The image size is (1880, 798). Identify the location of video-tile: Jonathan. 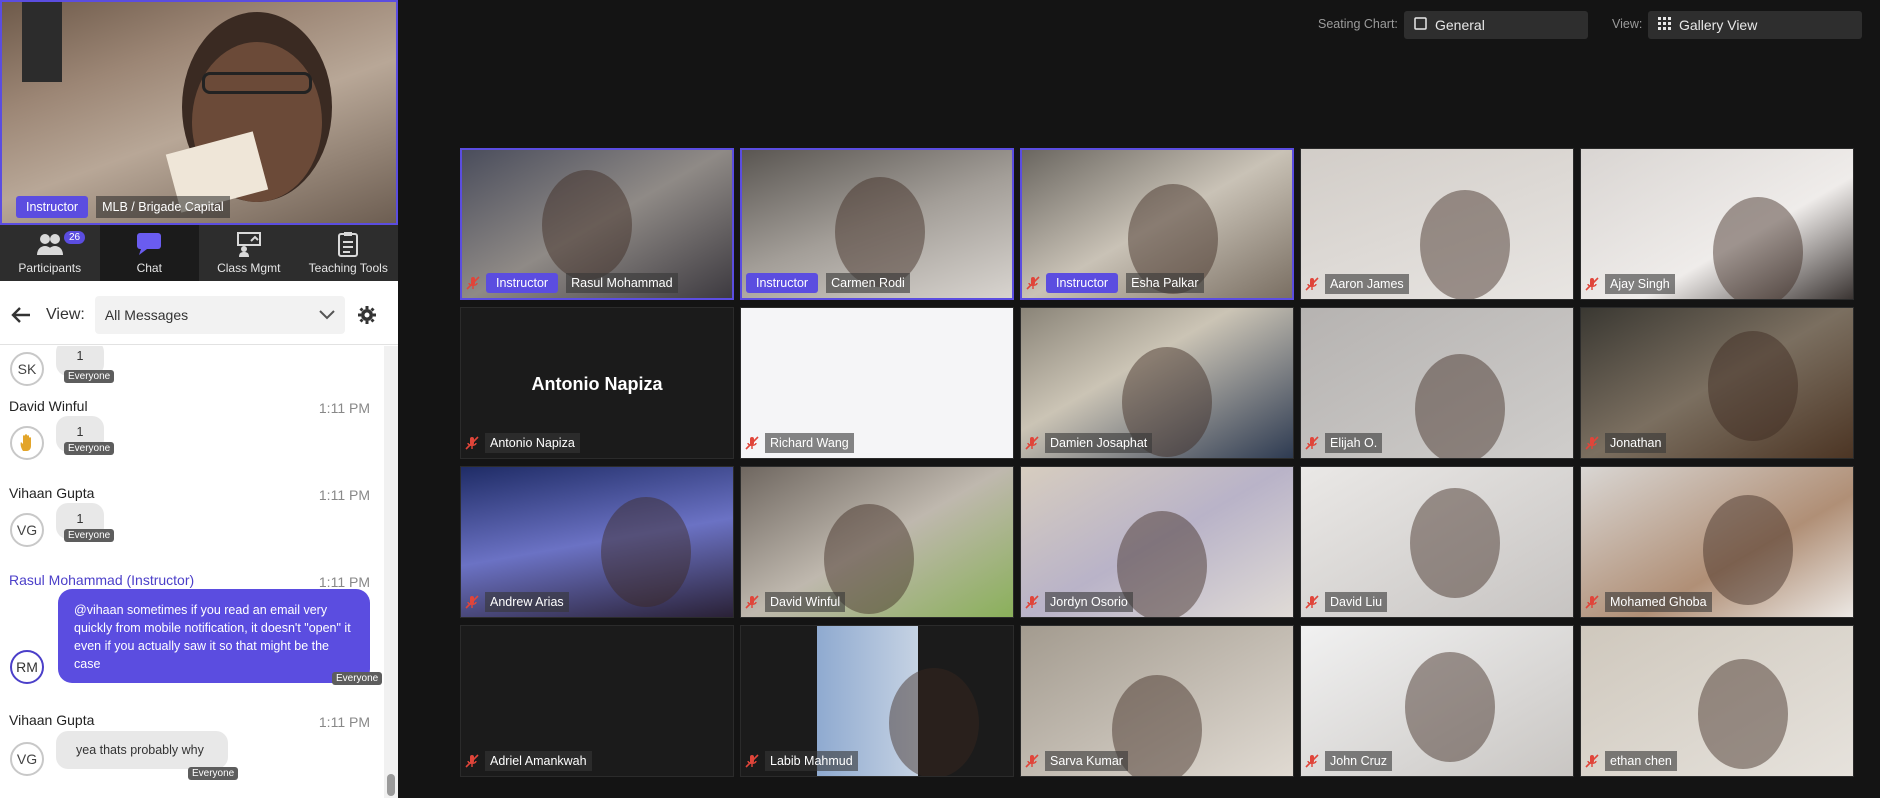
(1717, 383).